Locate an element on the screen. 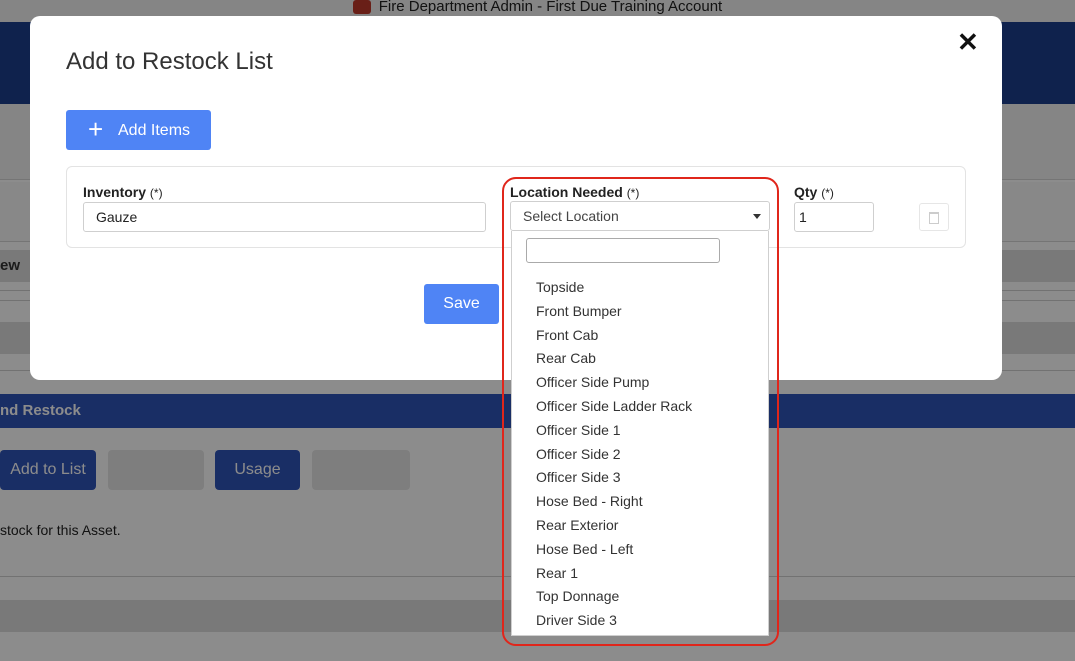 Image resolution: width=1075 pixels, height=661 pixels. location-select: Select Location is located at coordinates (640, 216).